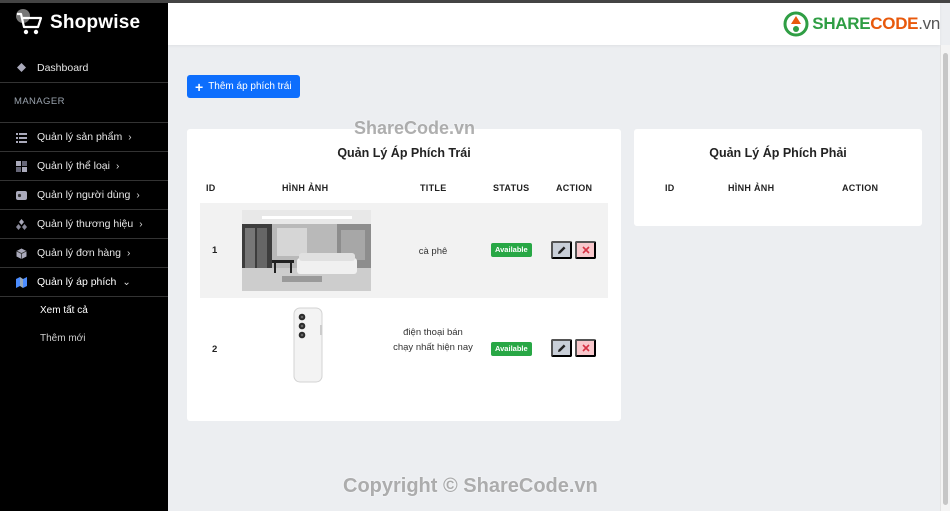  Describe the element at coordinates (778, 153) in the screenshot. I see `right-card-title: Quản Lý Áp Phích Phải` at that location.